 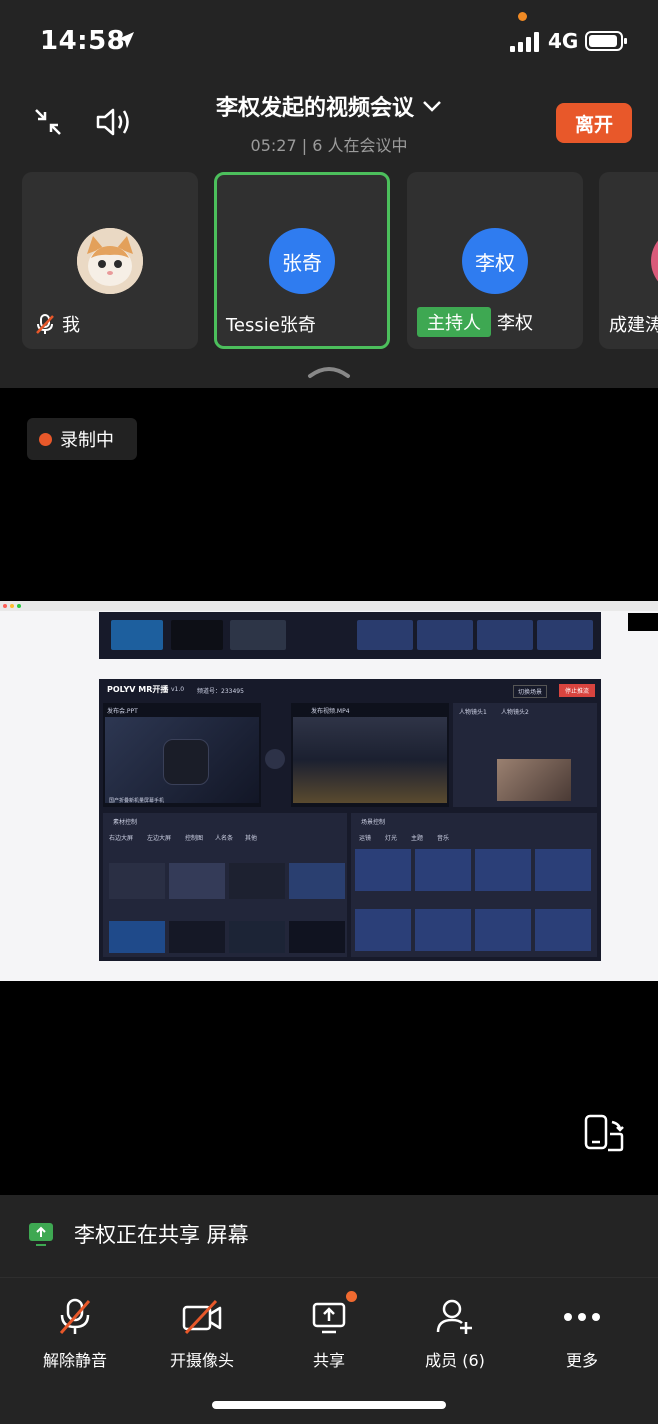 What do you see at coordinates (178, 689) in the screenshot?
I see `app-version: v1.0` at bounding box center [178, 689].